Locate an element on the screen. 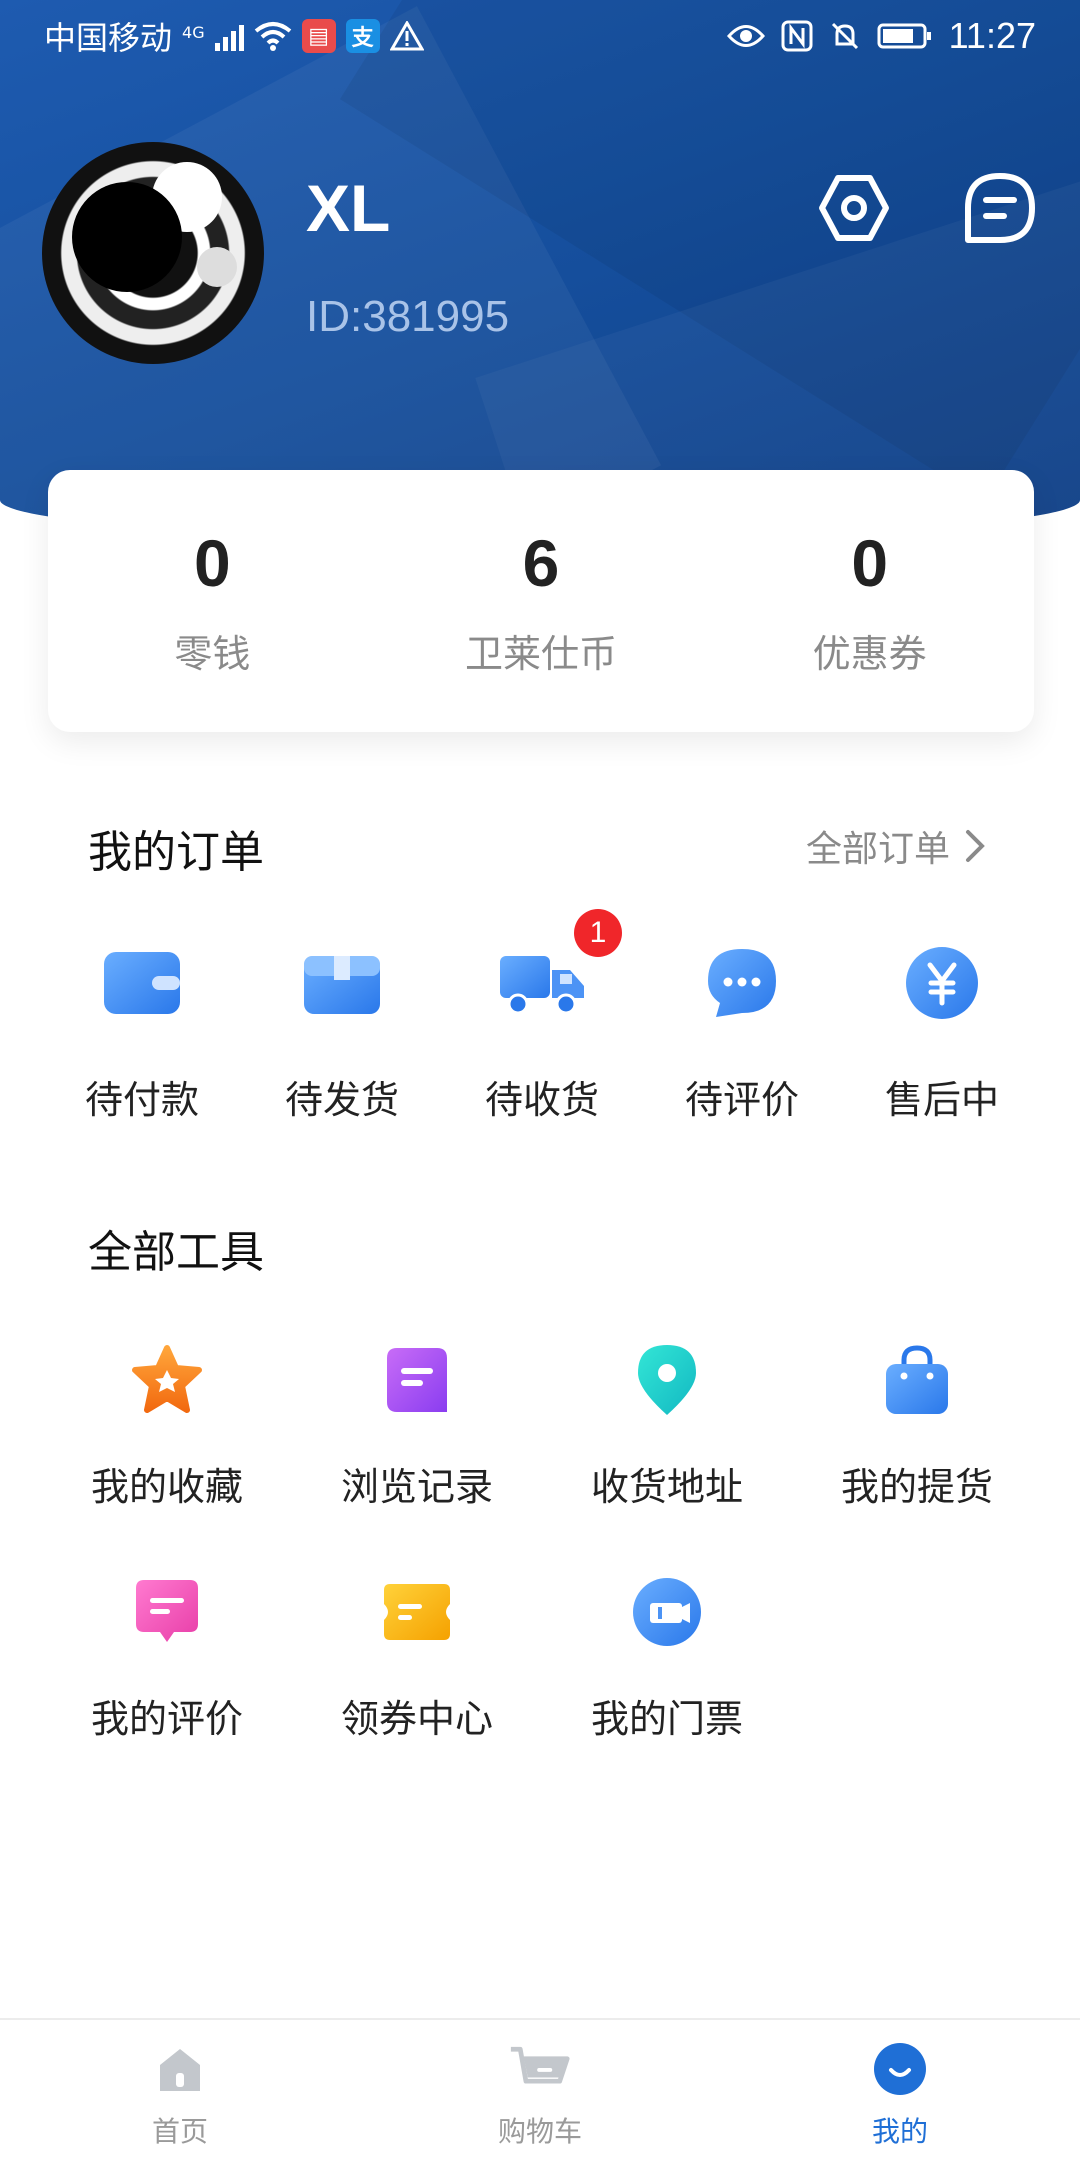 The height and width of the screenshot is (2160, 1080). stat-label: 优惠券 is located at coordinates (869, 653).